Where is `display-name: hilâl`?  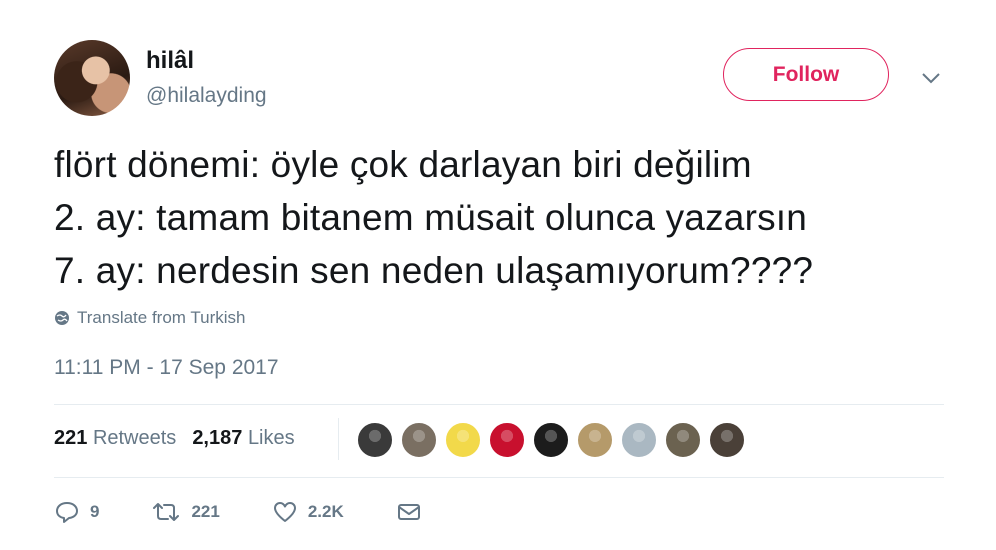 display-name: hilâl is located at coordinates (170, 61).